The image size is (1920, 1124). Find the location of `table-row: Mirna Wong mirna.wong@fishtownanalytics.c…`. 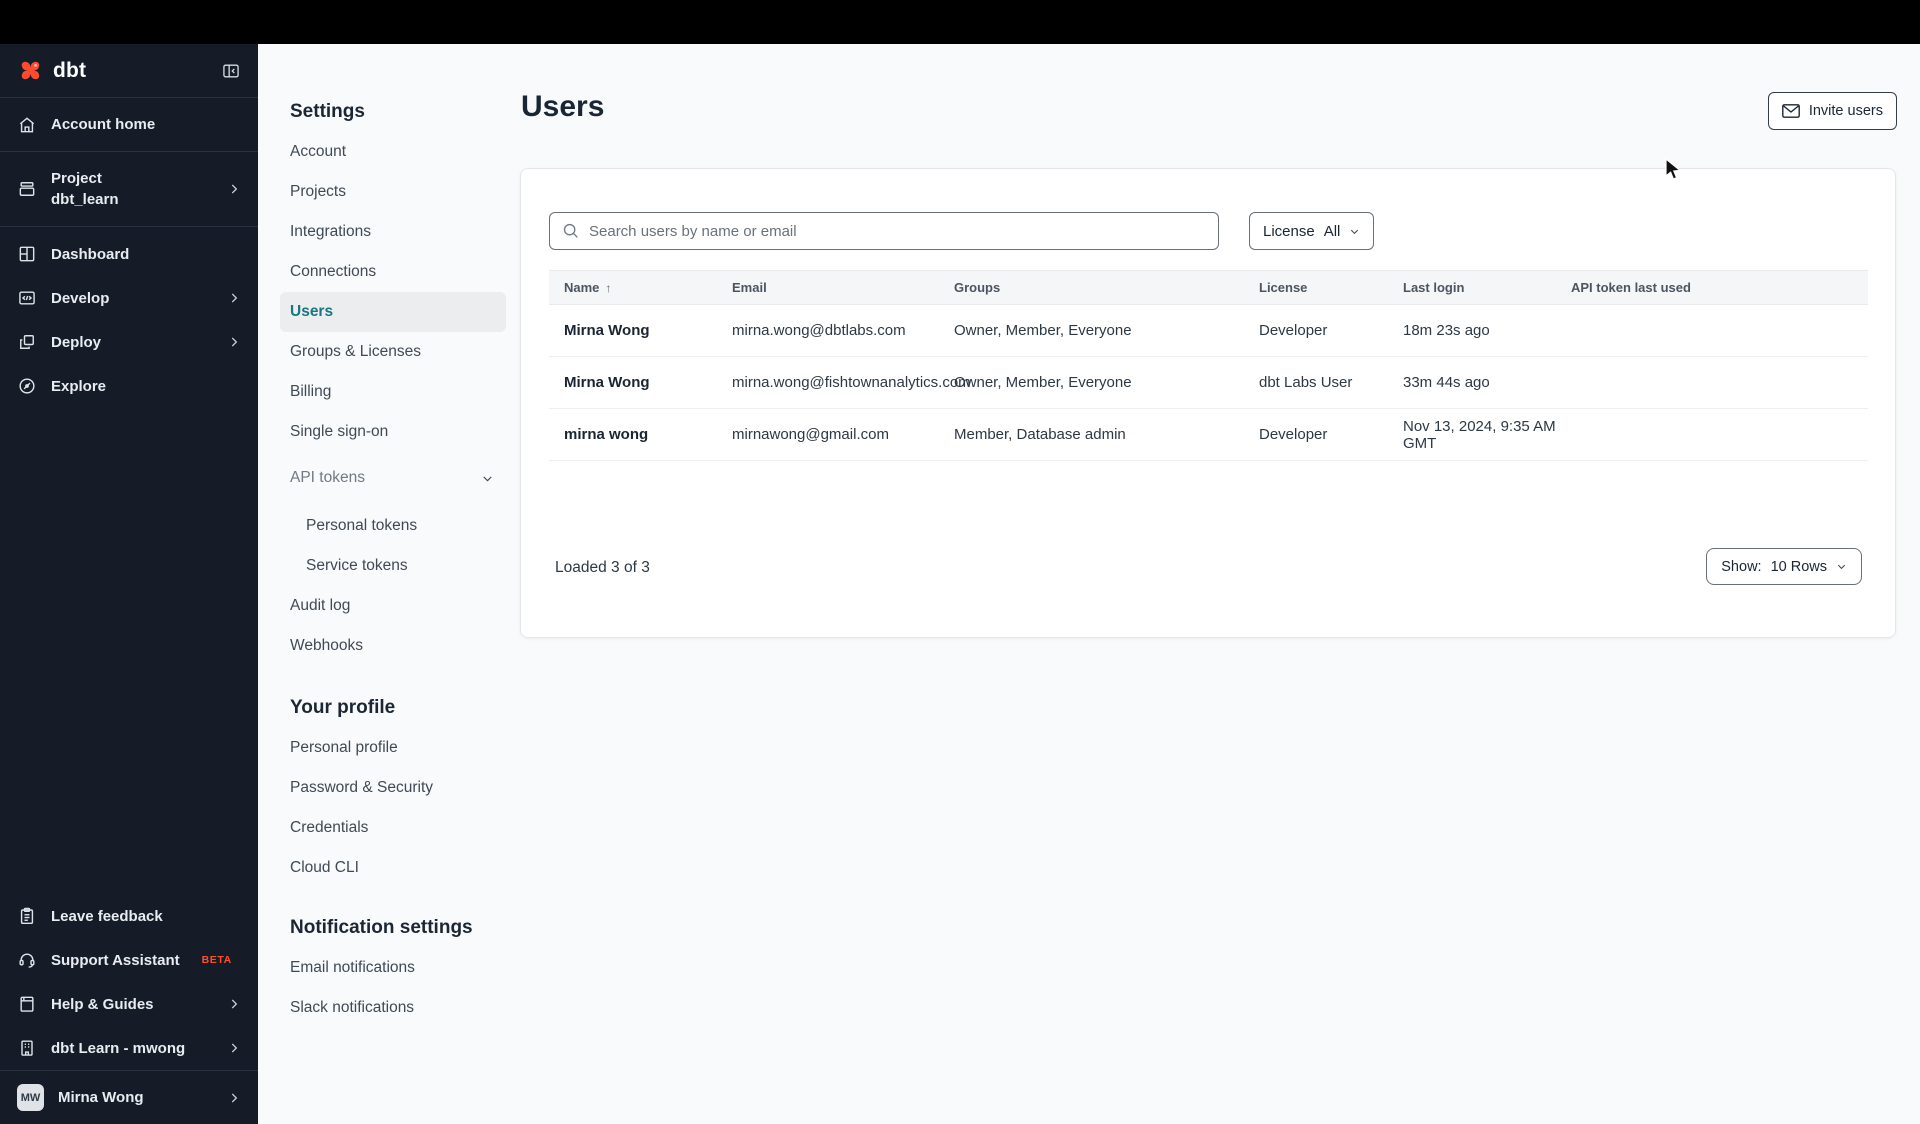

table-row: Mirna Wong mirna.wong@fishtownanalytics.c… is located at coordinates (1208, 383).